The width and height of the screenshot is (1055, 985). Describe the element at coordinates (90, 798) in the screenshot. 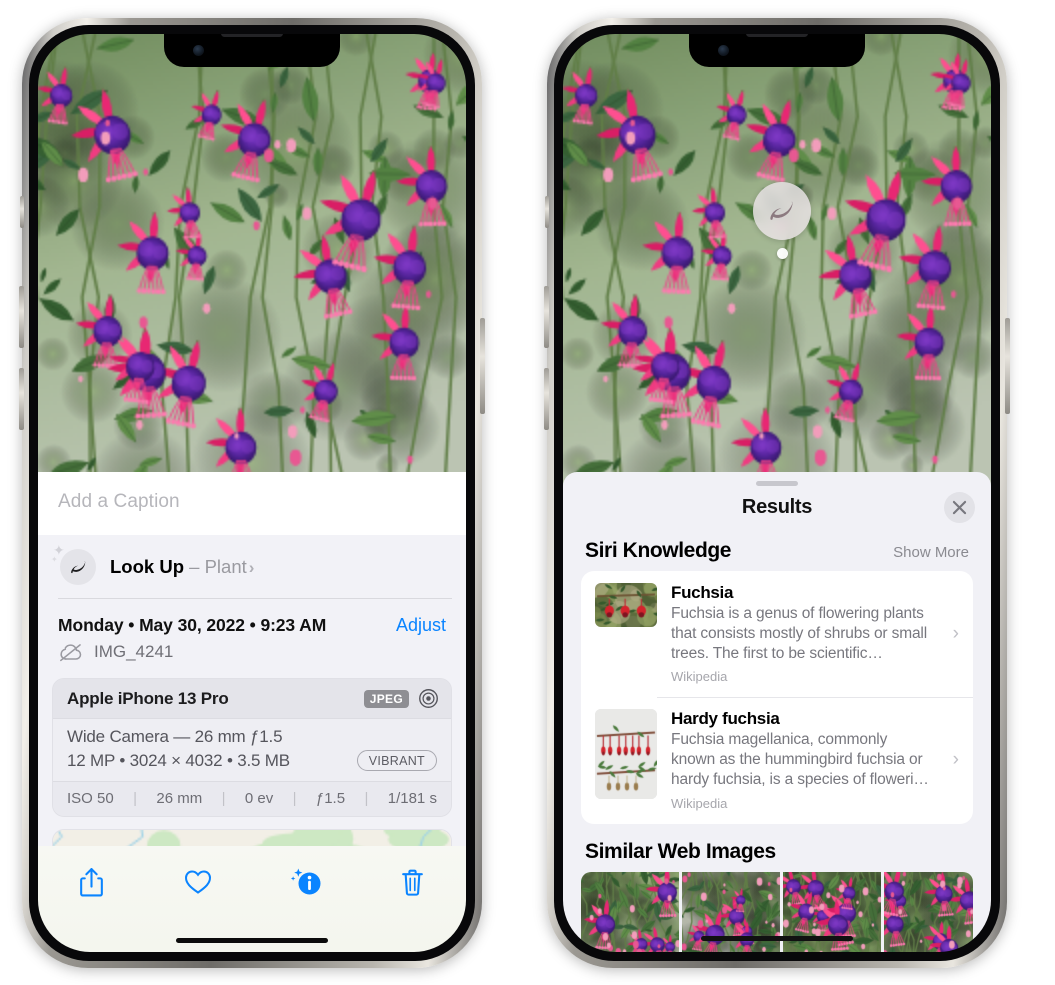

I see `exif-iso: ISO 50` at that location.